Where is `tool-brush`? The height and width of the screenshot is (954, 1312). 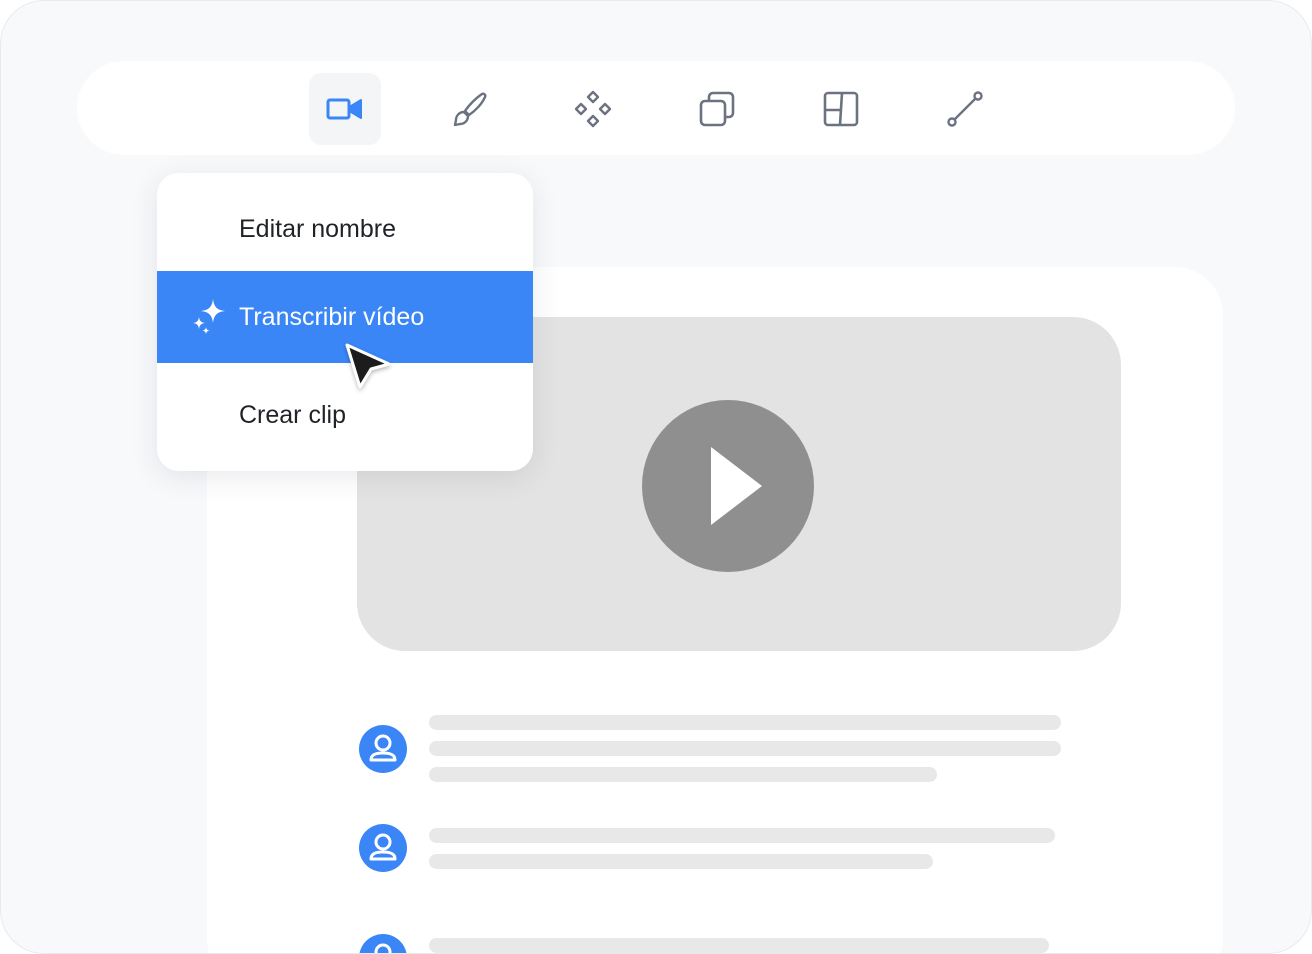 tool-brush is located at coordinates (469, 109).